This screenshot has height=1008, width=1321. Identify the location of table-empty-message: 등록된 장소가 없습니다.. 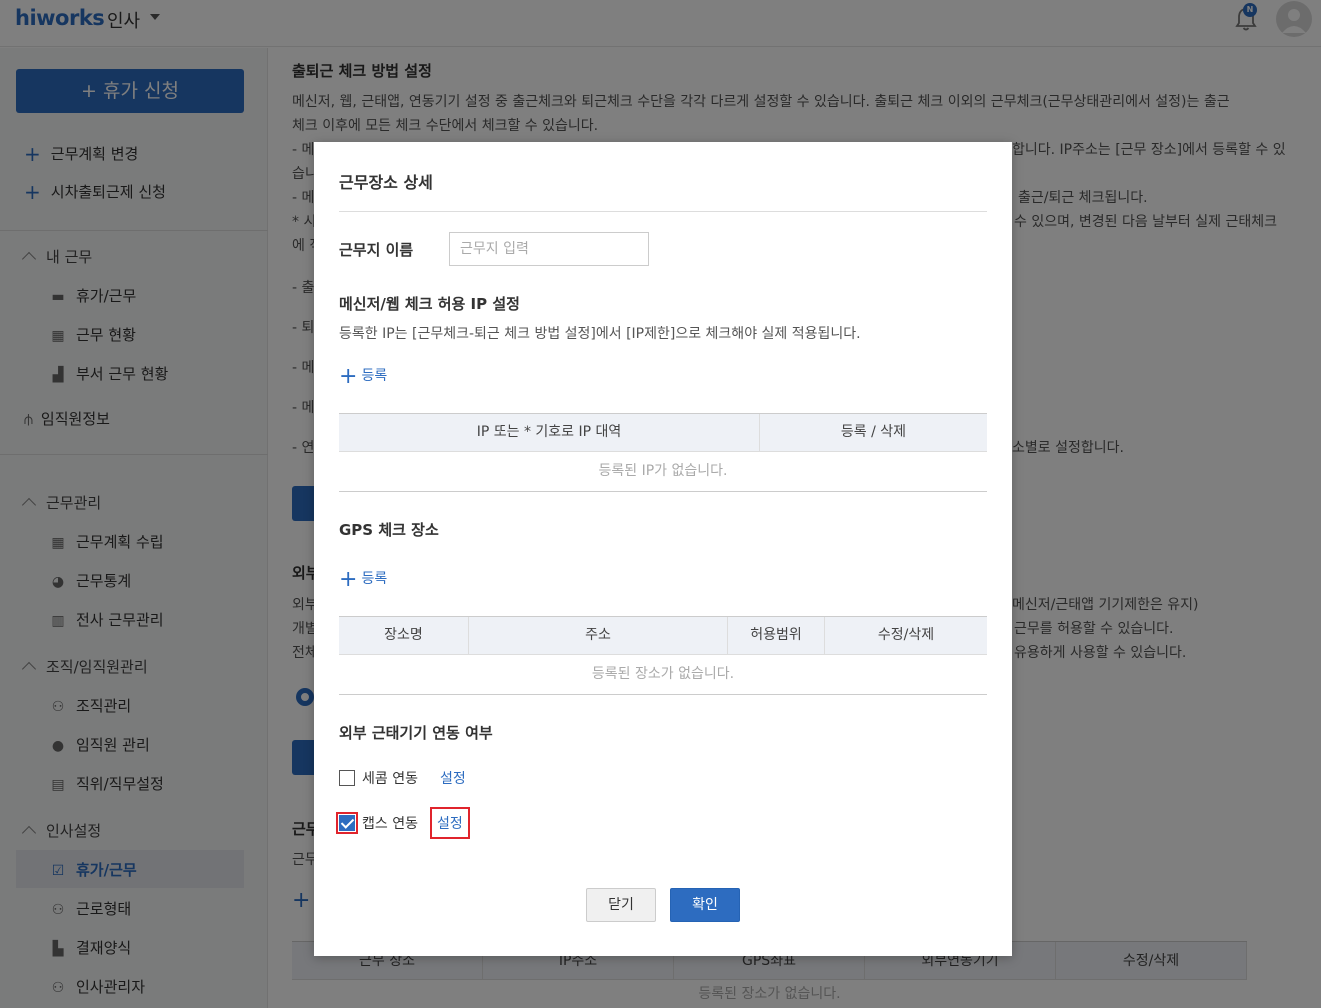
(663, 675).